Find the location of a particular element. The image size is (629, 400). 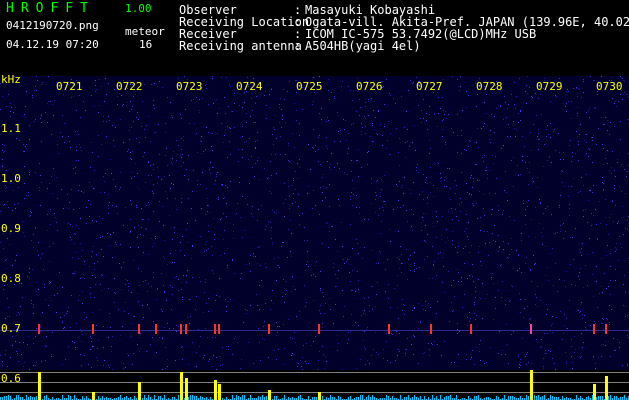

time-tick-label: 0729 is located at coordinates (549, 86).